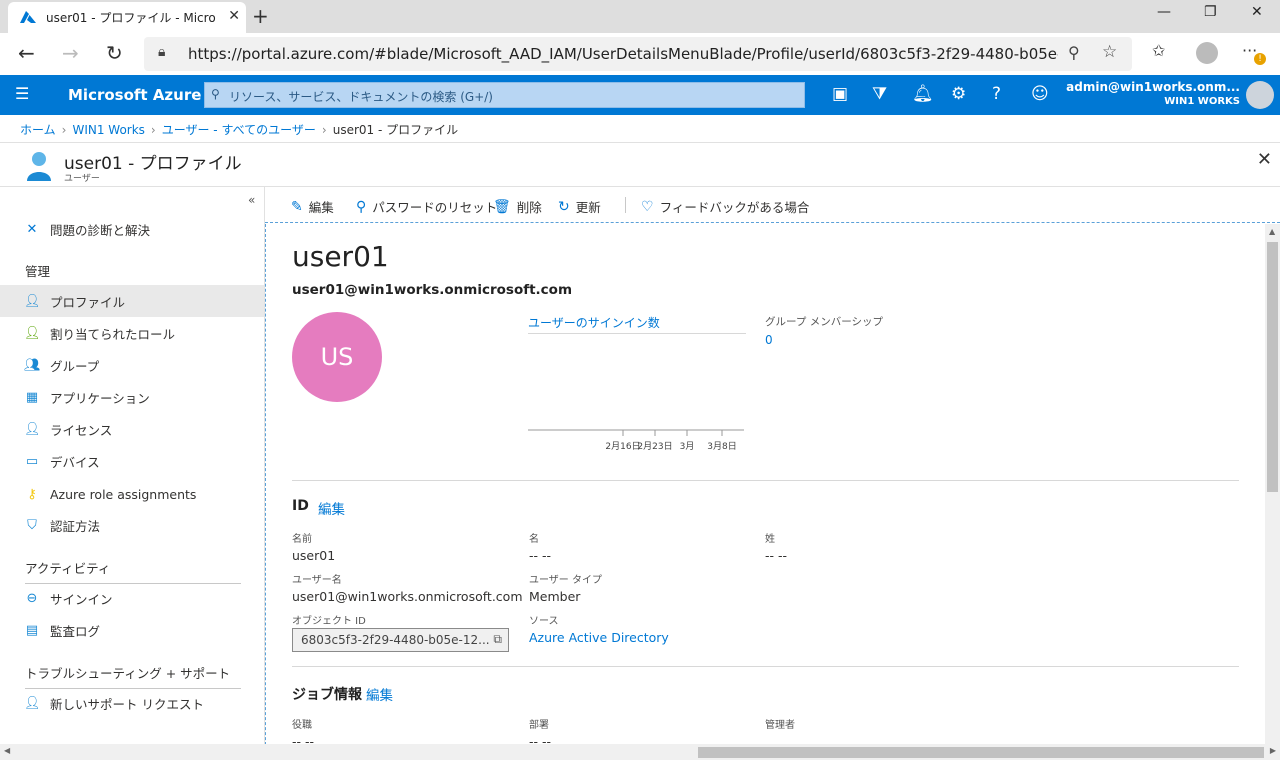 The height and width of the screenshot is (760, 1280). Describe the element at coordinates (331, 508) in the screenshot. I see `identity-edit-link: 編集` at that location.